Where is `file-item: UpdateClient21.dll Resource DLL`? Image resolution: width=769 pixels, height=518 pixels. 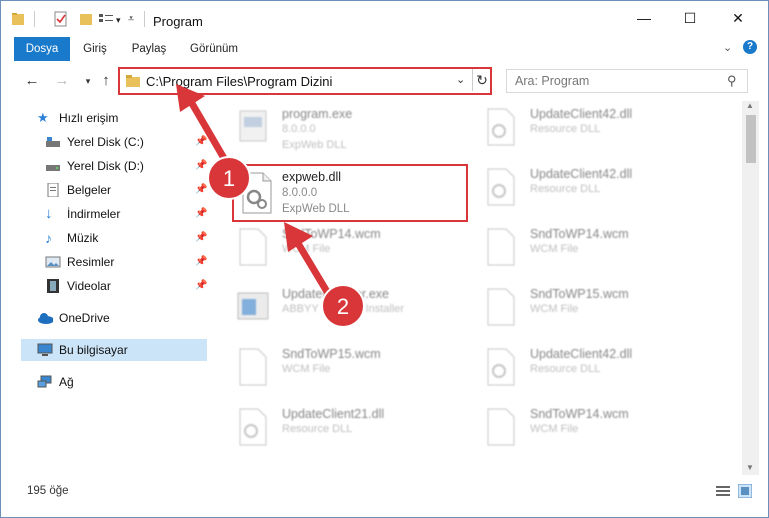
file-item: UpdateClient21.dll Resource DLL is located at coordinates (328, 429).